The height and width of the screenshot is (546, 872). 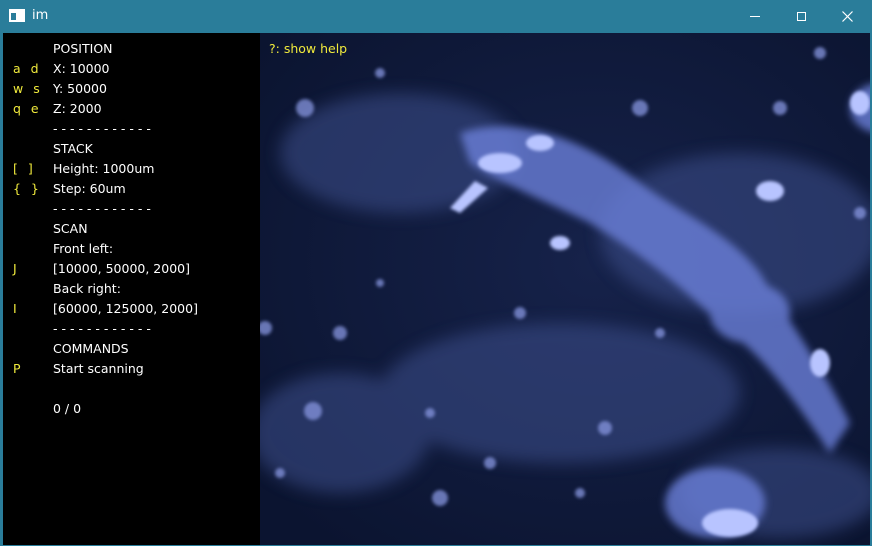 I want to click on title-bar: im, so click(x=436, y=16).